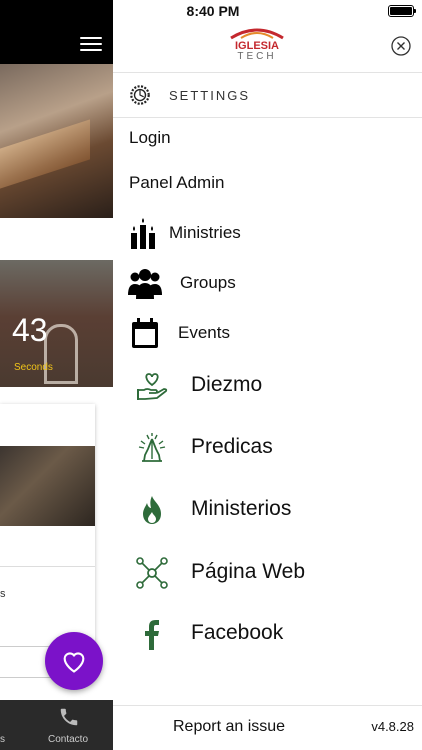  I want to click on status-bar: 8:40 PM, so click(267, 11).